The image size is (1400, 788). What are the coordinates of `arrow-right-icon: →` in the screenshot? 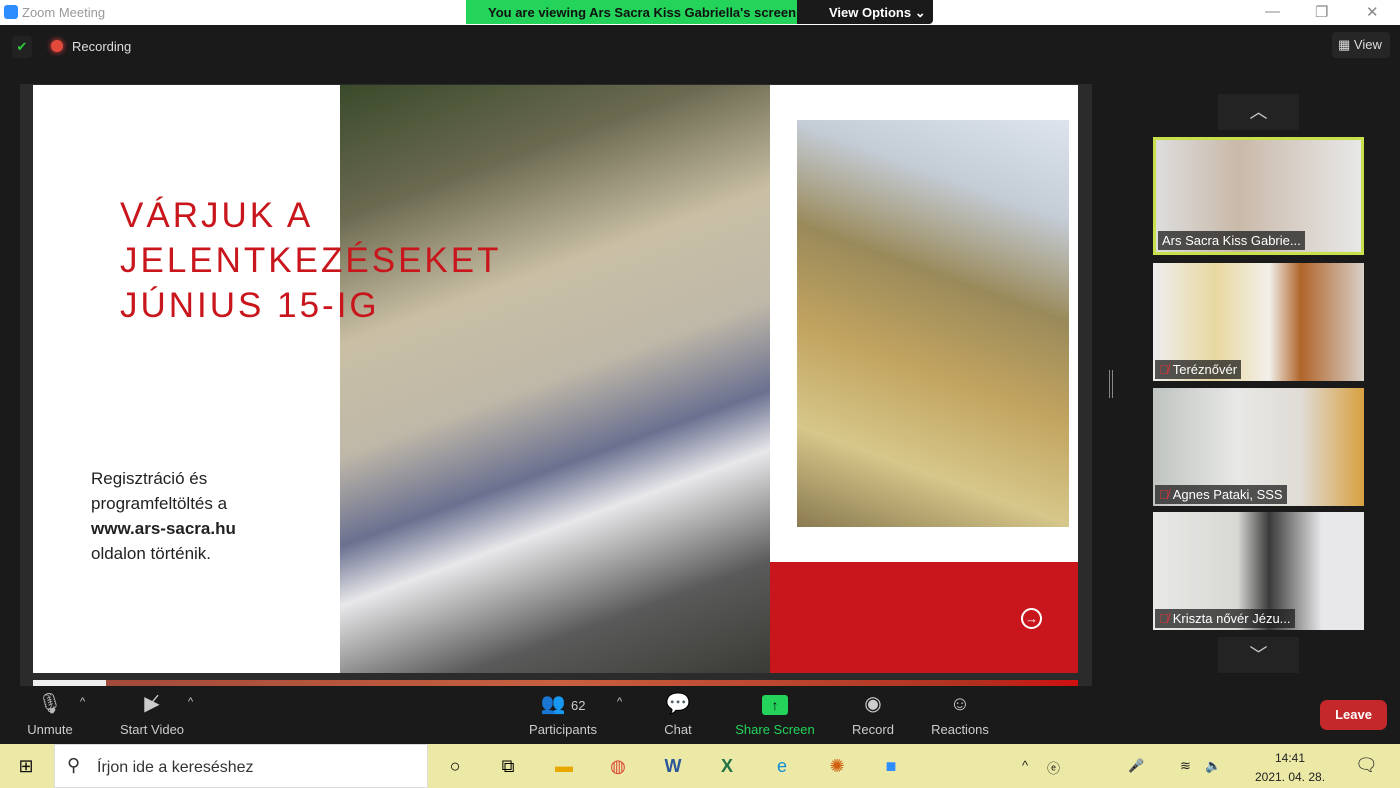 It's located at (1031, 618).